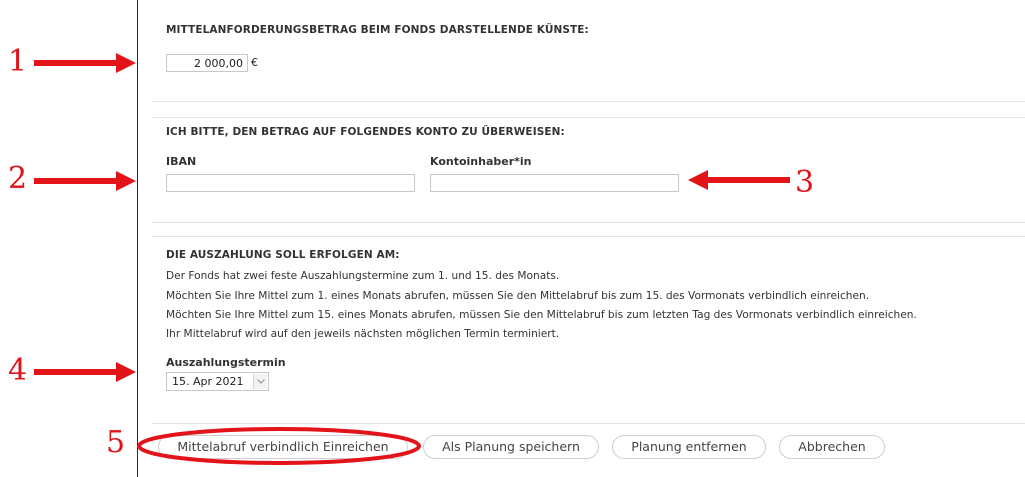  What do you see at coordinates (832, 447) in the screenshot?
I see `cancel-button: Abbrechen` at bounding box center [832, 447].